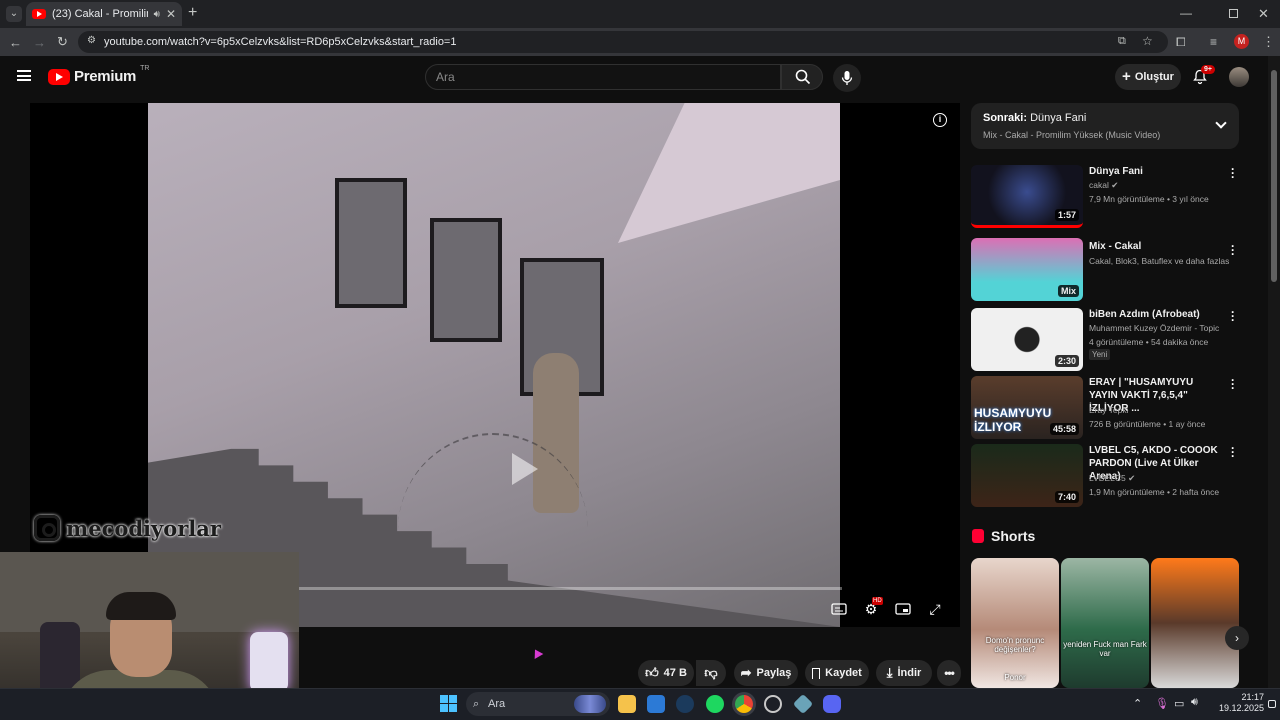 The image size is (1280, 720). What do you see at coordinates (15, 42) in the screenshot?
I see `back-arrow-icon: ←` at bounding box center [15, 42].